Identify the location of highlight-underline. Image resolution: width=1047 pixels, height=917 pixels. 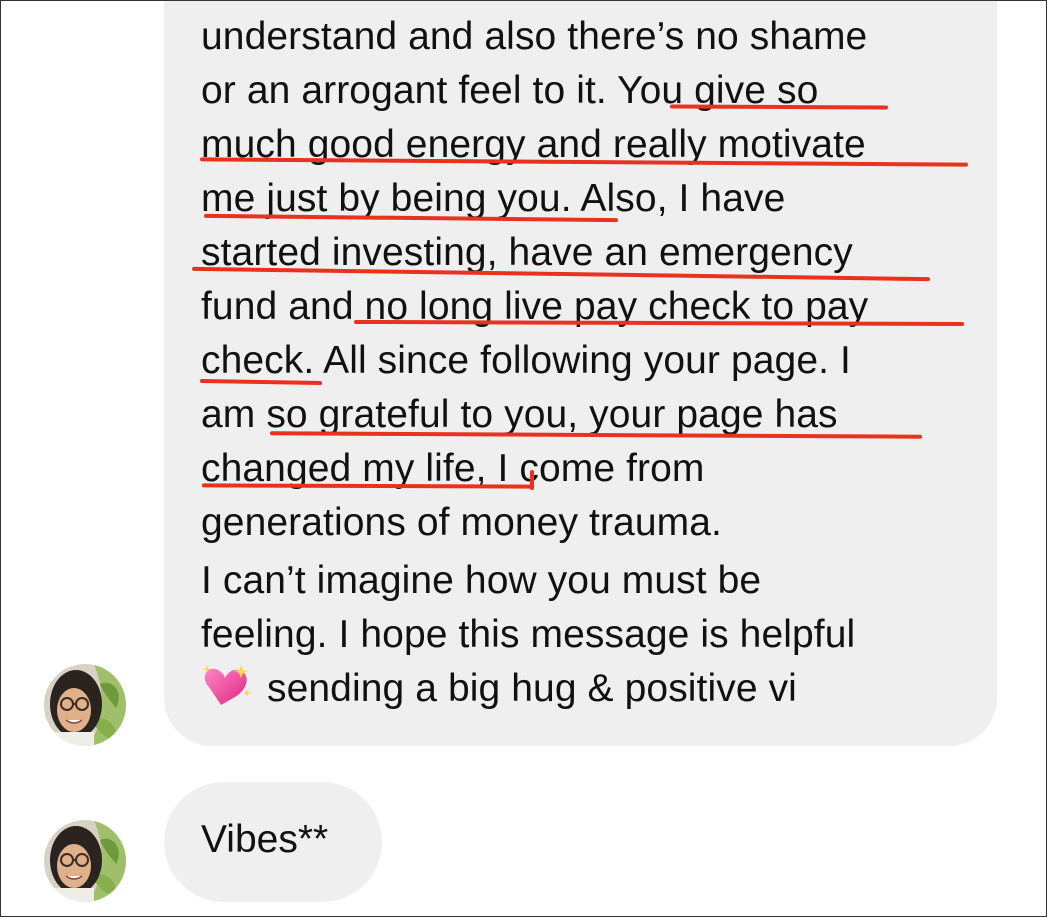
(532, 480).